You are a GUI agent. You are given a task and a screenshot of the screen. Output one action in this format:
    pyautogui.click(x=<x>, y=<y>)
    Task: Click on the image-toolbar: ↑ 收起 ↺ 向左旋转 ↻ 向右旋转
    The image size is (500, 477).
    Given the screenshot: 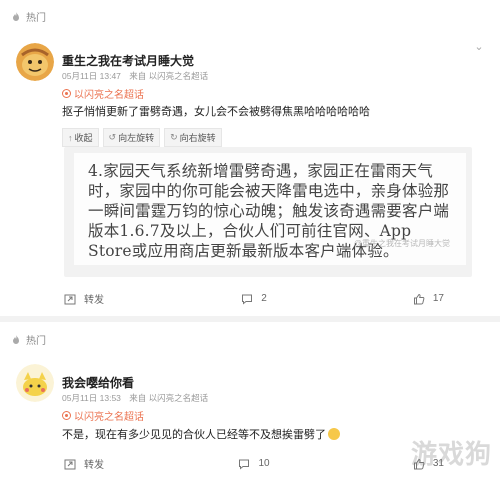 What is the action you would take?
    pyautogui.click(x=142, y=137)
    